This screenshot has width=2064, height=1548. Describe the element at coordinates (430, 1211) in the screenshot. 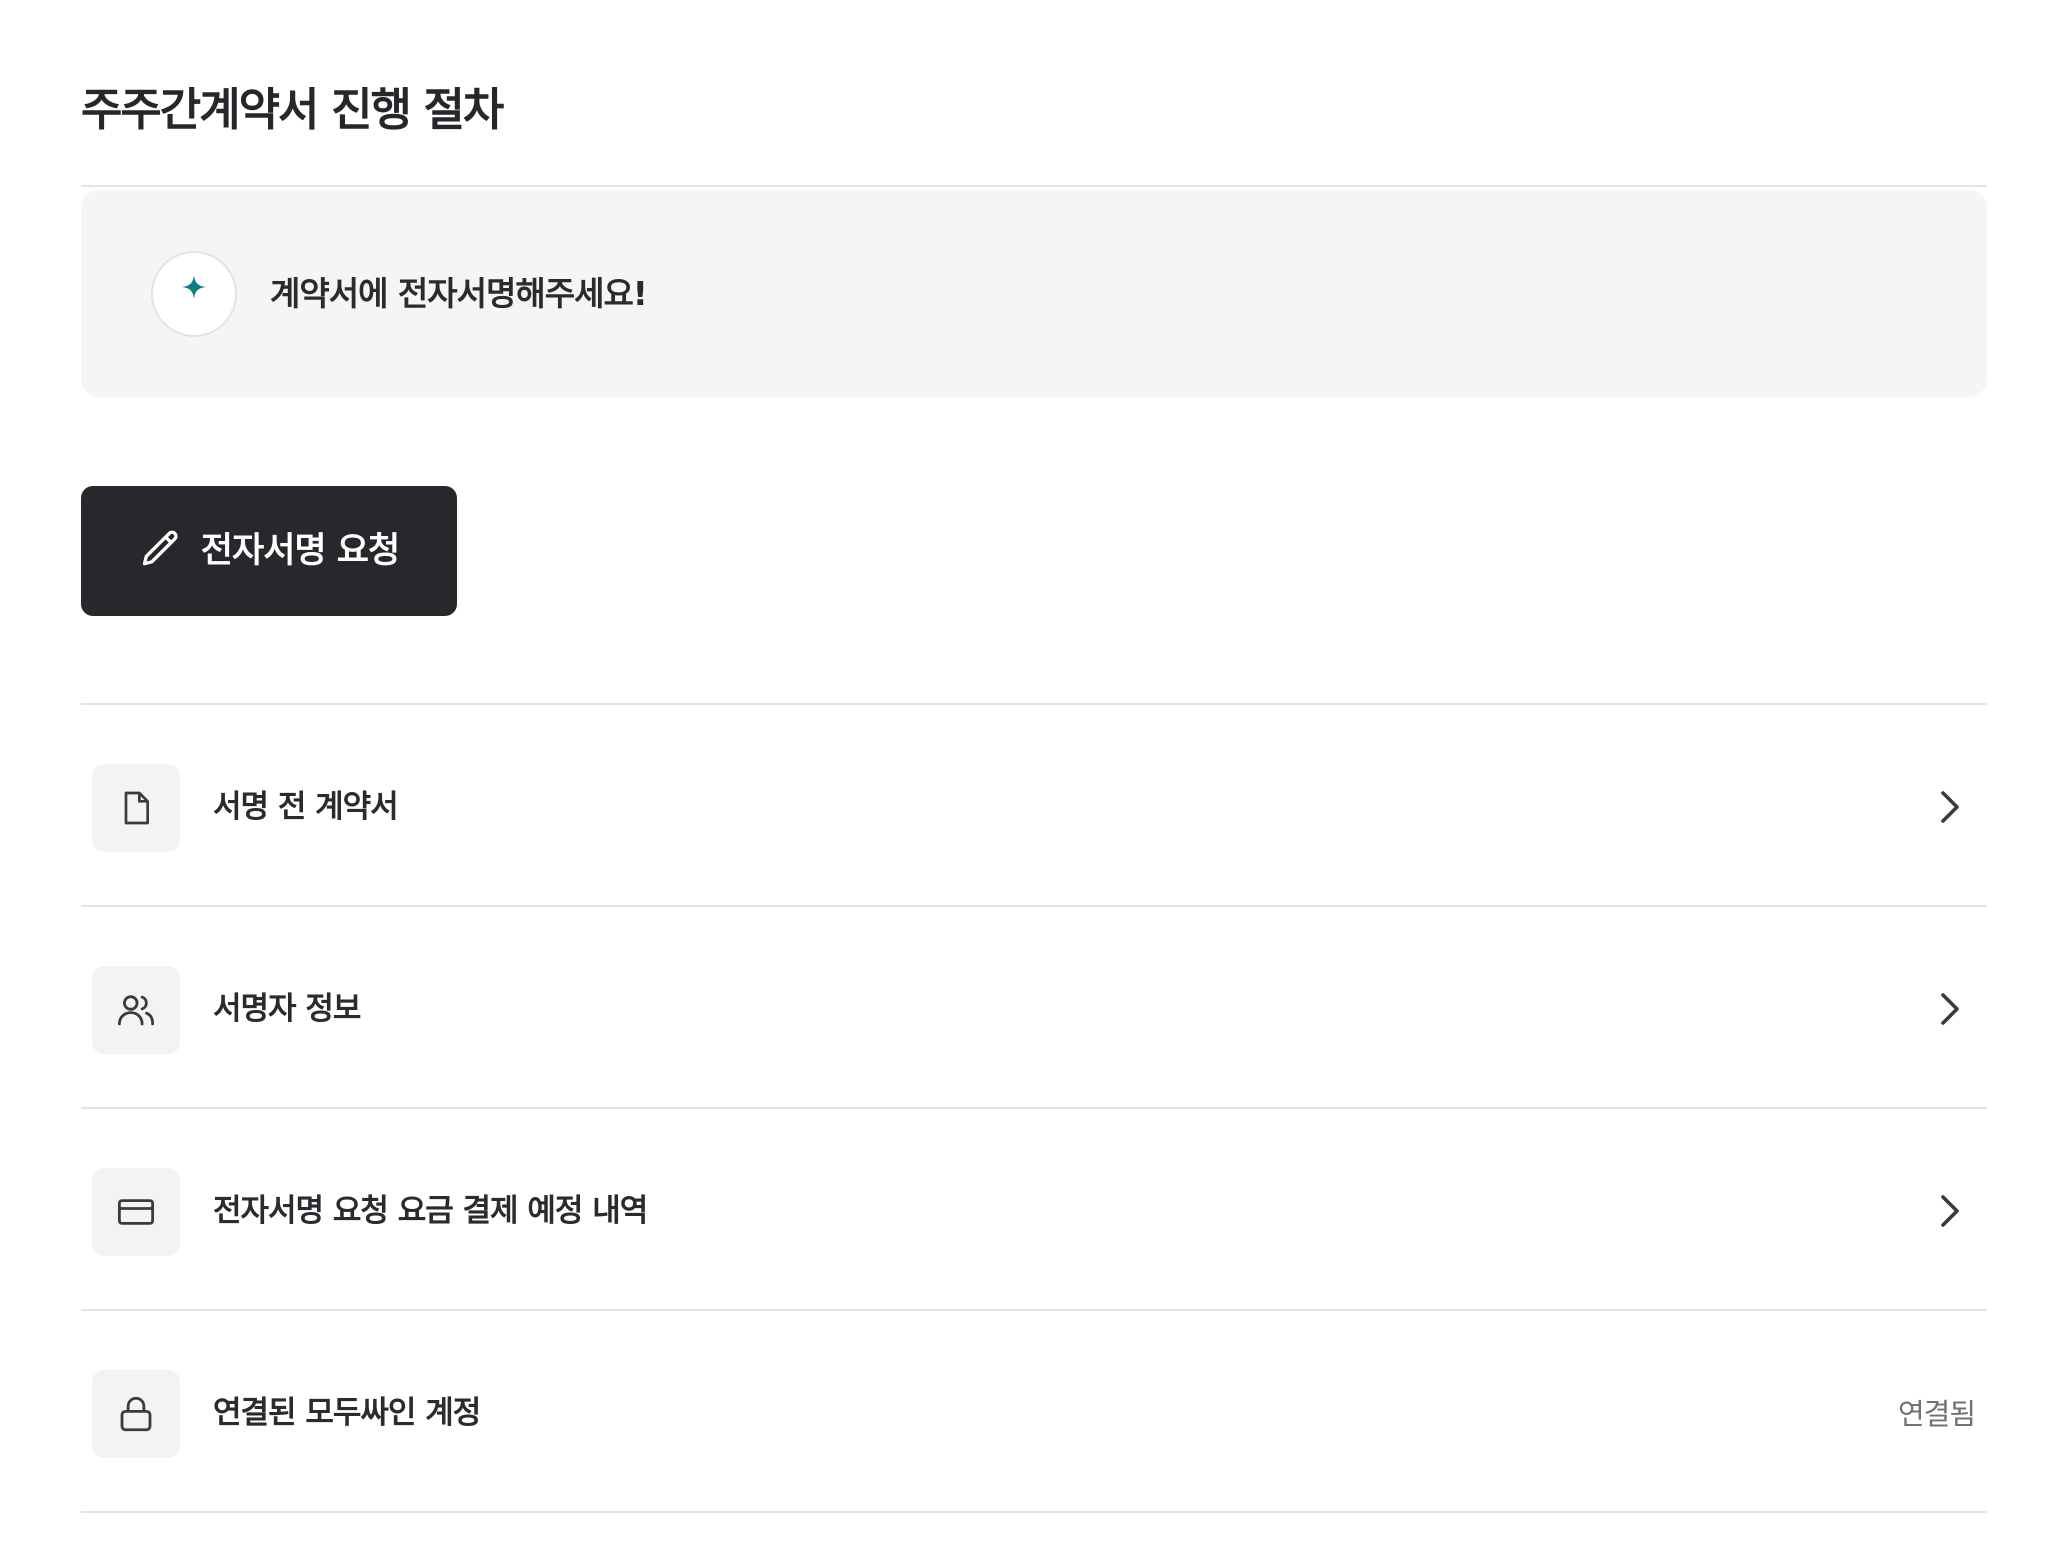

I see `item-label: 전자서명 요청 요금 결제 예정 내역` at that location.